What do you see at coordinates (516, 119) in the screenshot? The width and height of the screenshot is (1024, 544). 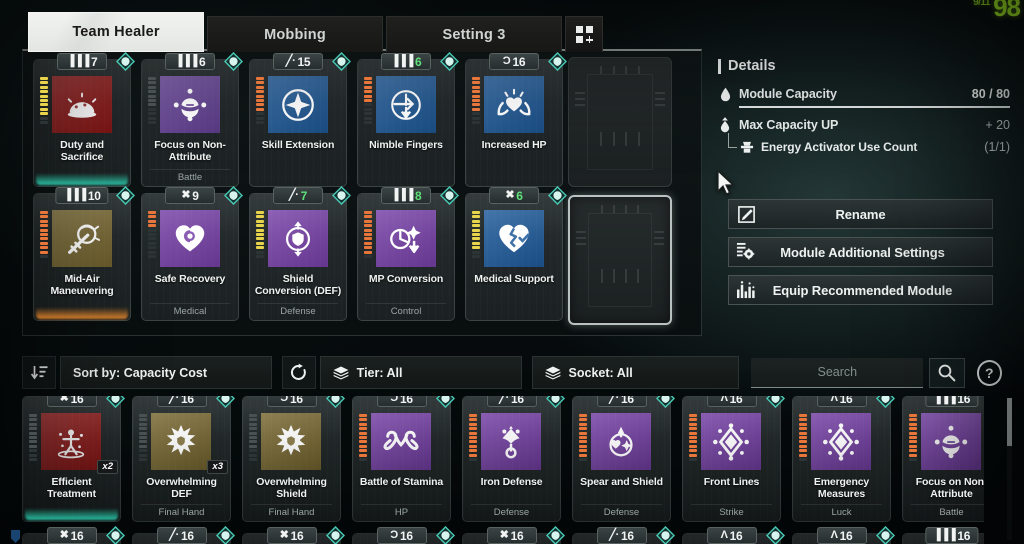 I see `module-card: Ɔ 16 Increased HP` at bounding box center [516, 119].